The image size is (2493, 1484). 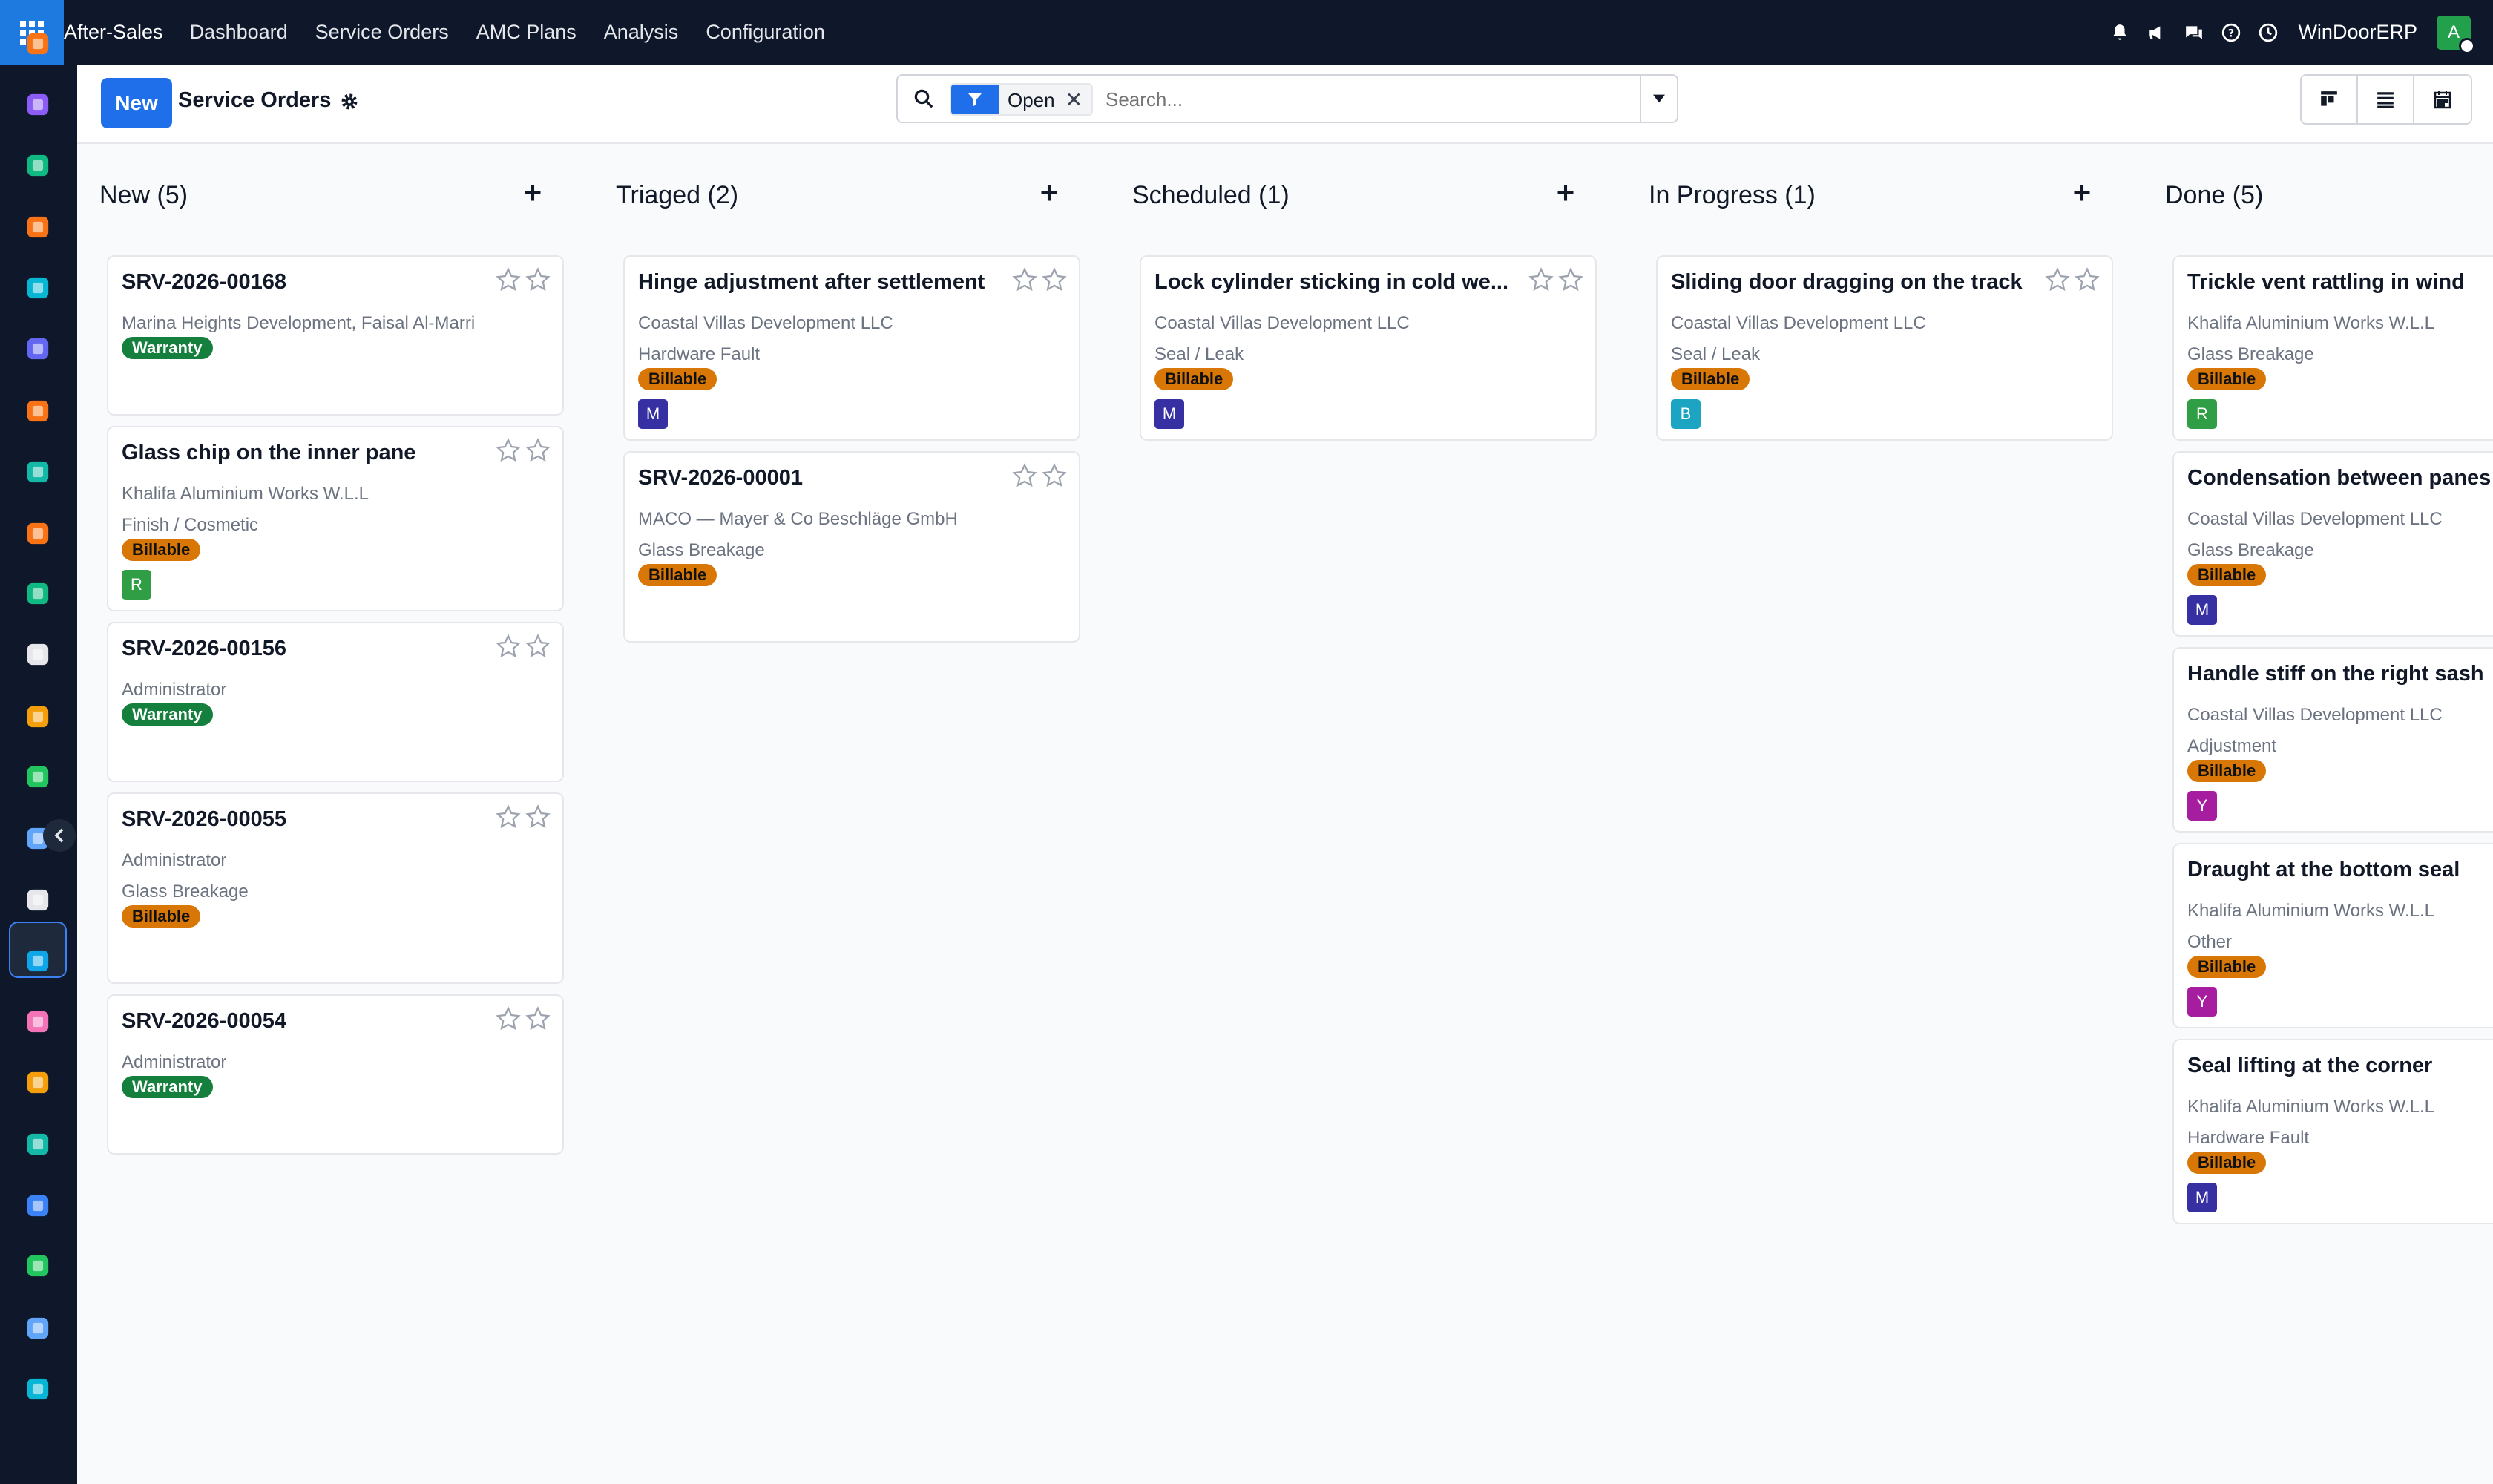 I want to click on menu-amc-plans: AMC Plans, so click(x=526, y=32).